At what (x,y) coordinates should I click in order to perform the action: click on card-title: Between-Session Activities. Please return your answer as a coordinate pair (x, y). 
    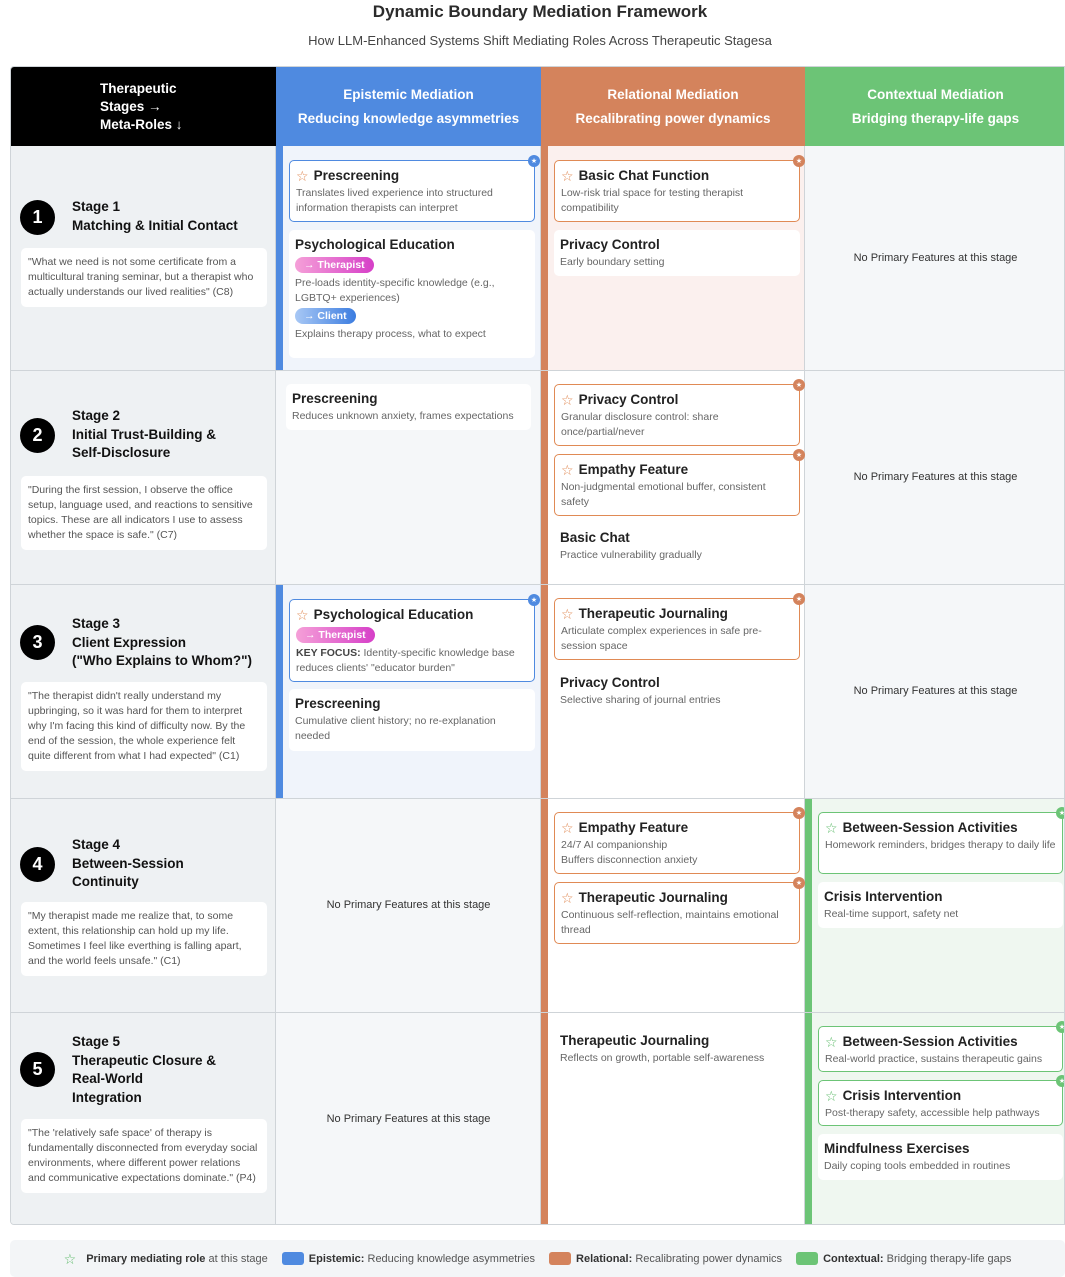
    Looking at the image, I should click on (930, 827).